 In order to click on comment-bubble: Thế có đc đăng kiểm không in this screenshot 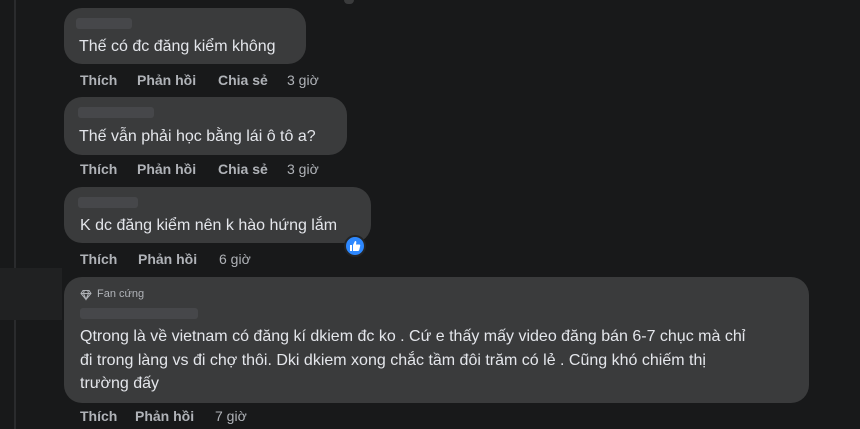, I will do `click(185, 36)`.